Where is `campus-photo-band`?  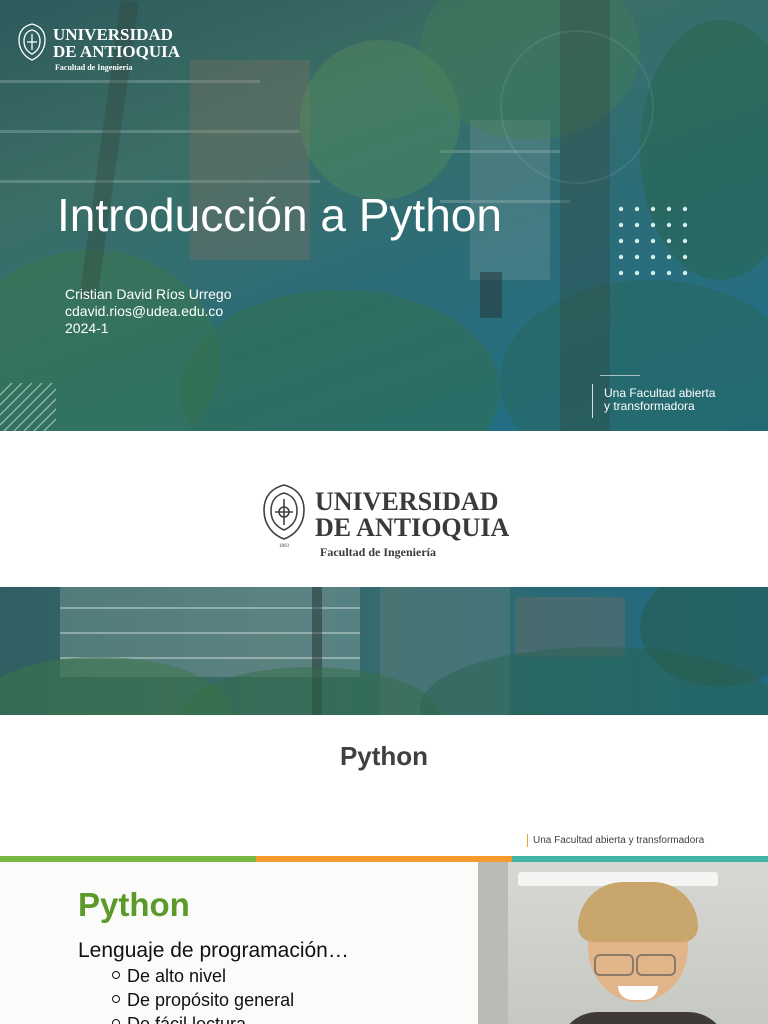 campus-photo-band is located at coordinates (384, 651).